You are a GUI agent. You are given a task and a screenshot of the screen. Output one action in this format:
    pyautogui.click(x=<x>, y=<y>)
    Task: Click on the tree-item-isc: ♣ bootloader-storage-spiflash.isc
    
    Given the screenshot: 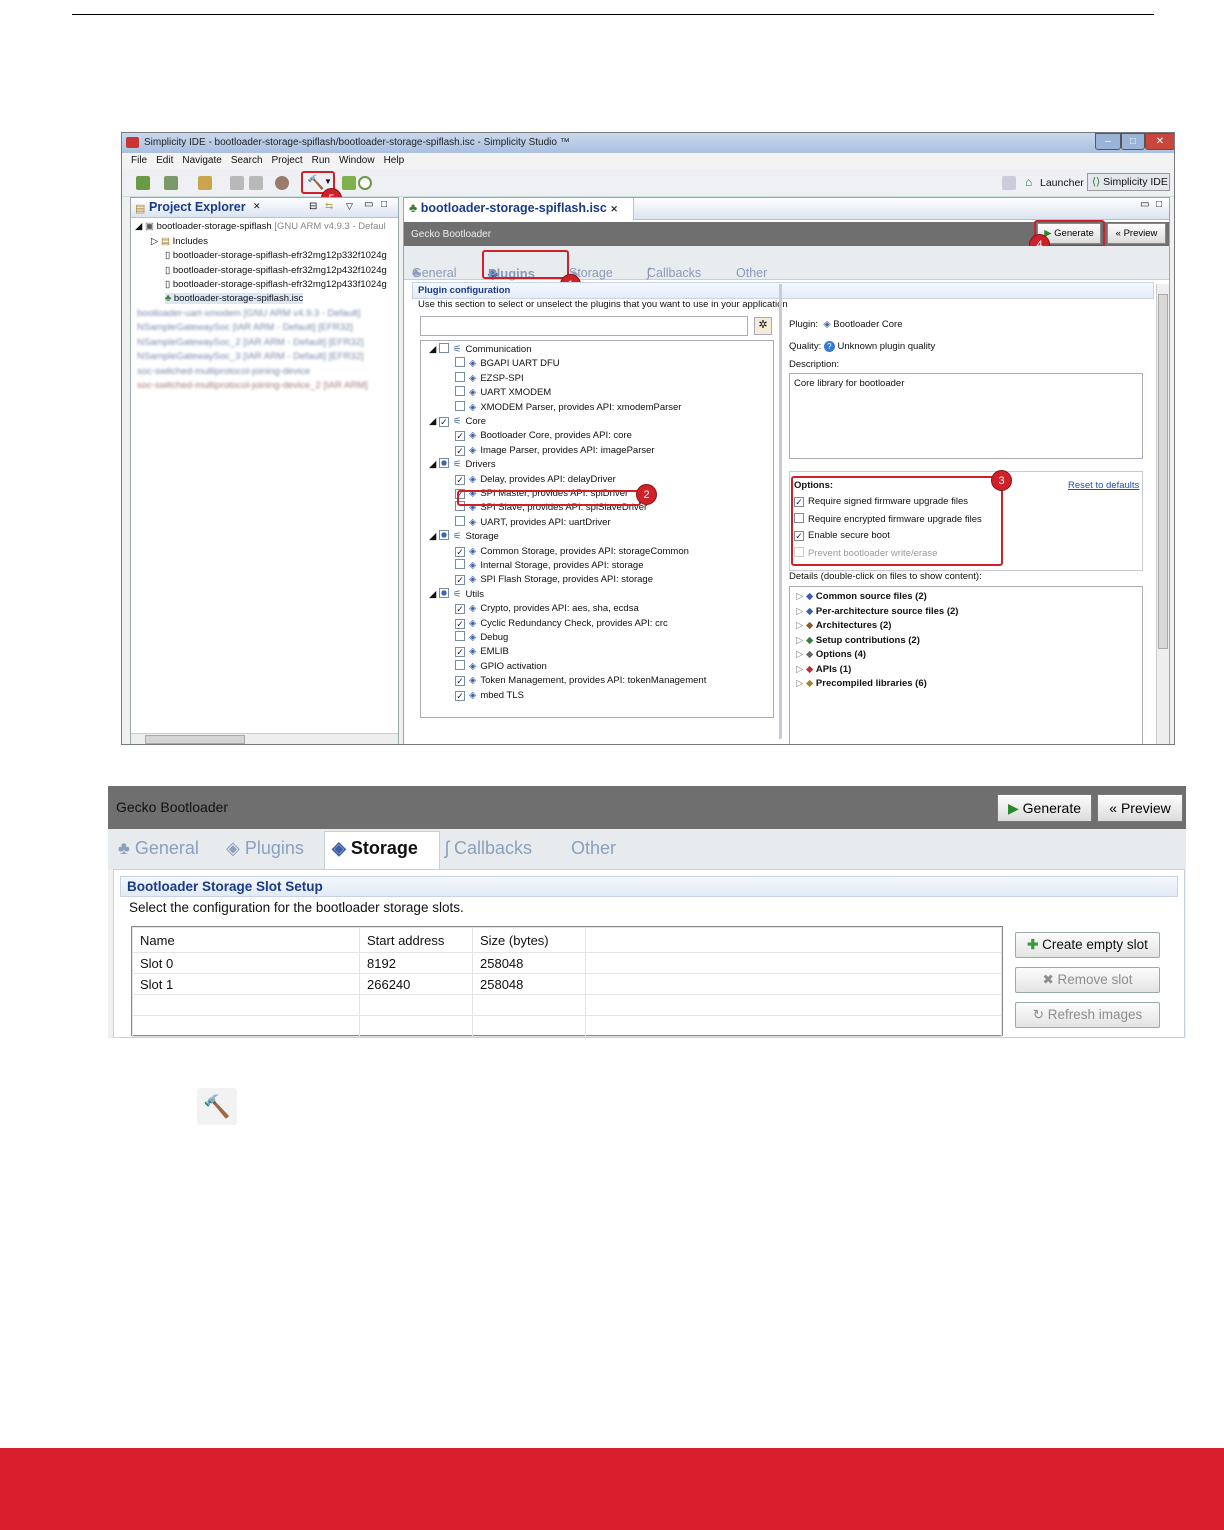 What is the action you would take?
    pyautogui.click(x=234, y=298)
    